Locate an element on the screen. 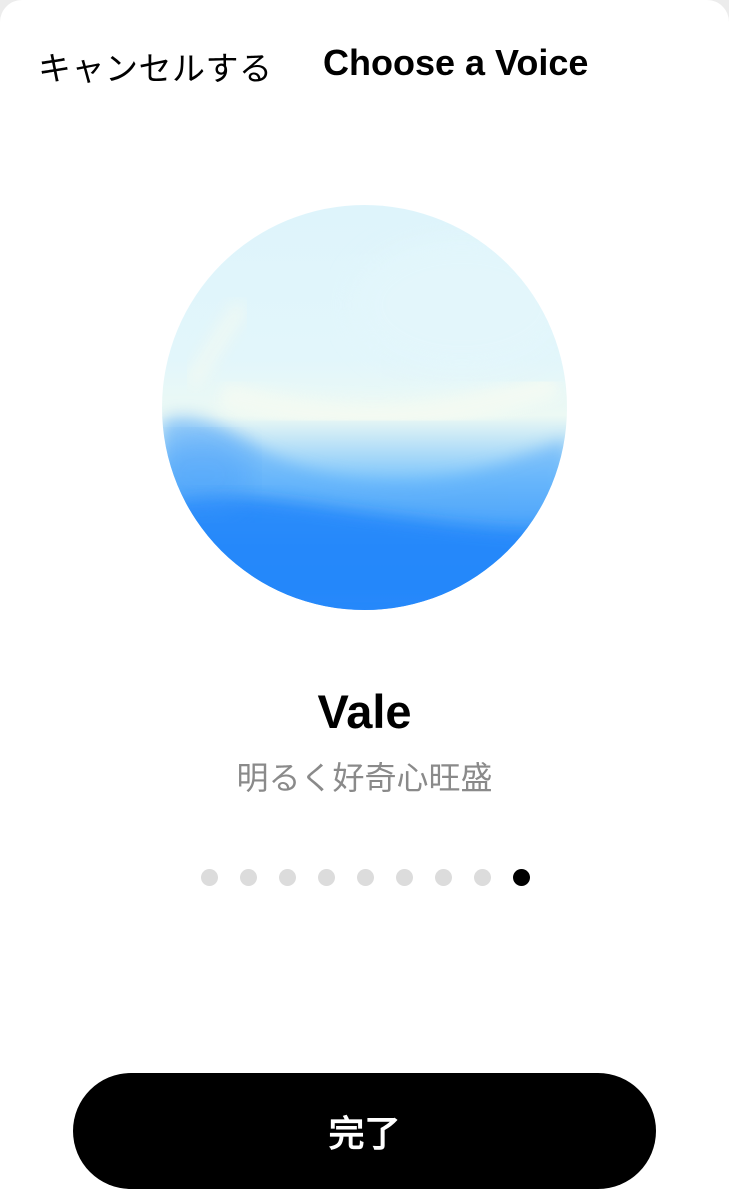  done-button-label: 完了 is located at coordinates (364, 1134).